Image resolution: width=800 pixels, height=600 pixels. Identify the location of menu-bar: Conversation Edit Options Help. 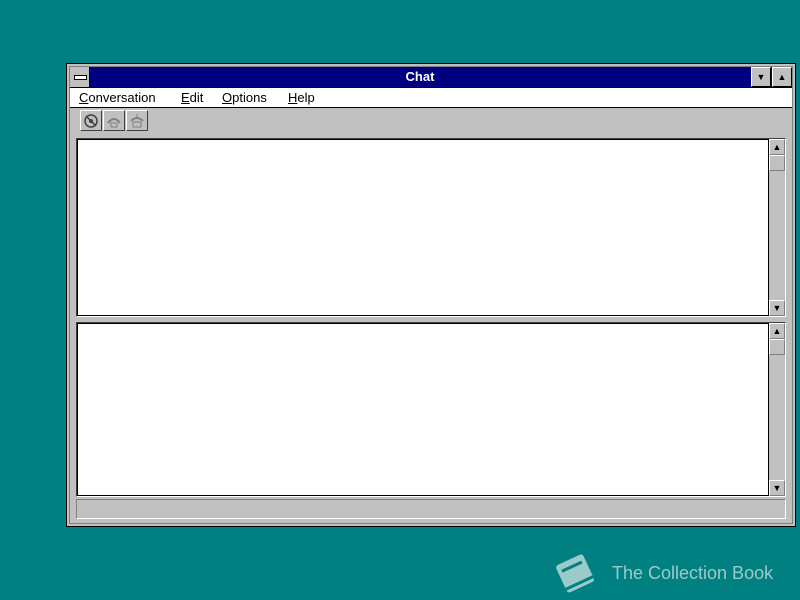
(431, 98).